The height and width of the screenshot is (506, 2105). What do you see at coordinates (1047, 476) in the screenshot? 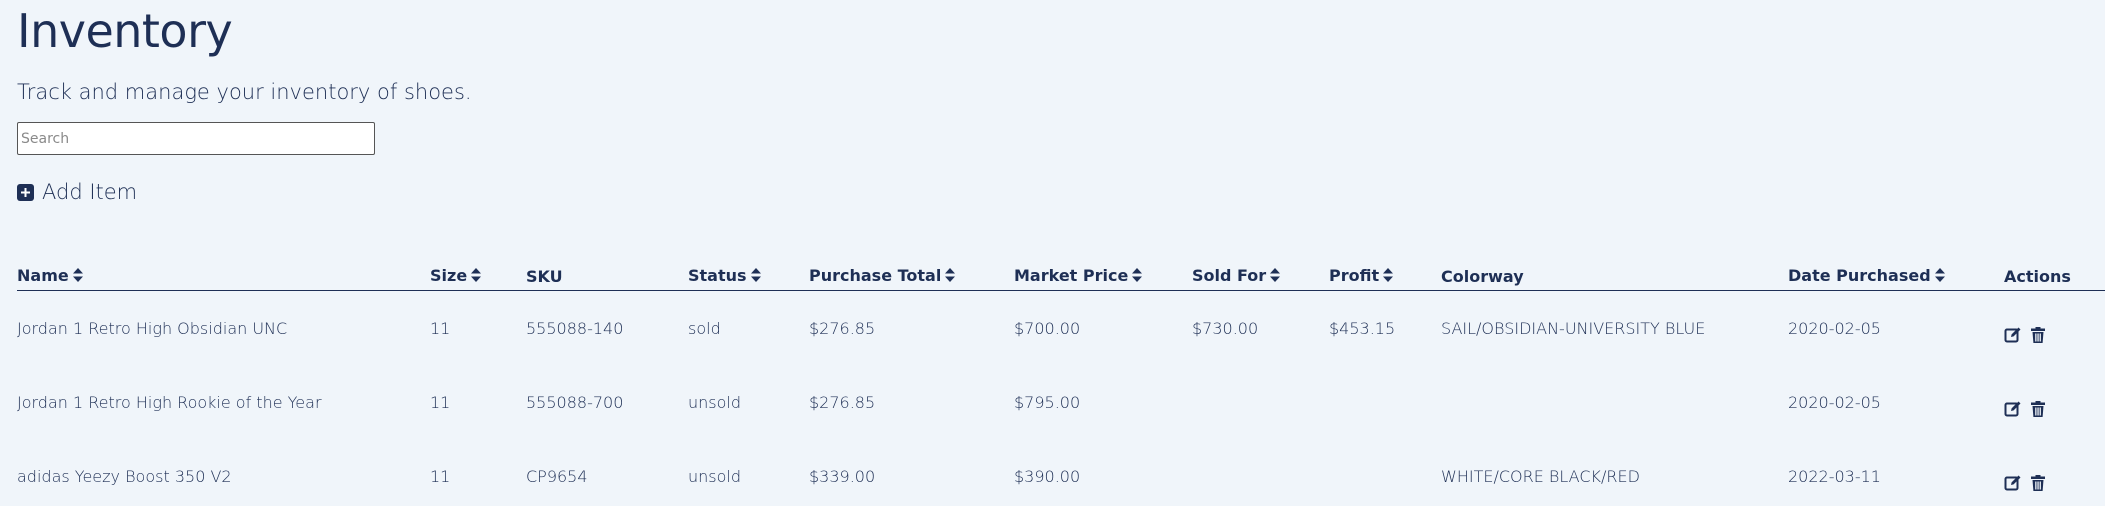
I see `cell-market-price: $390.00` at bounding box center [1047, 476].